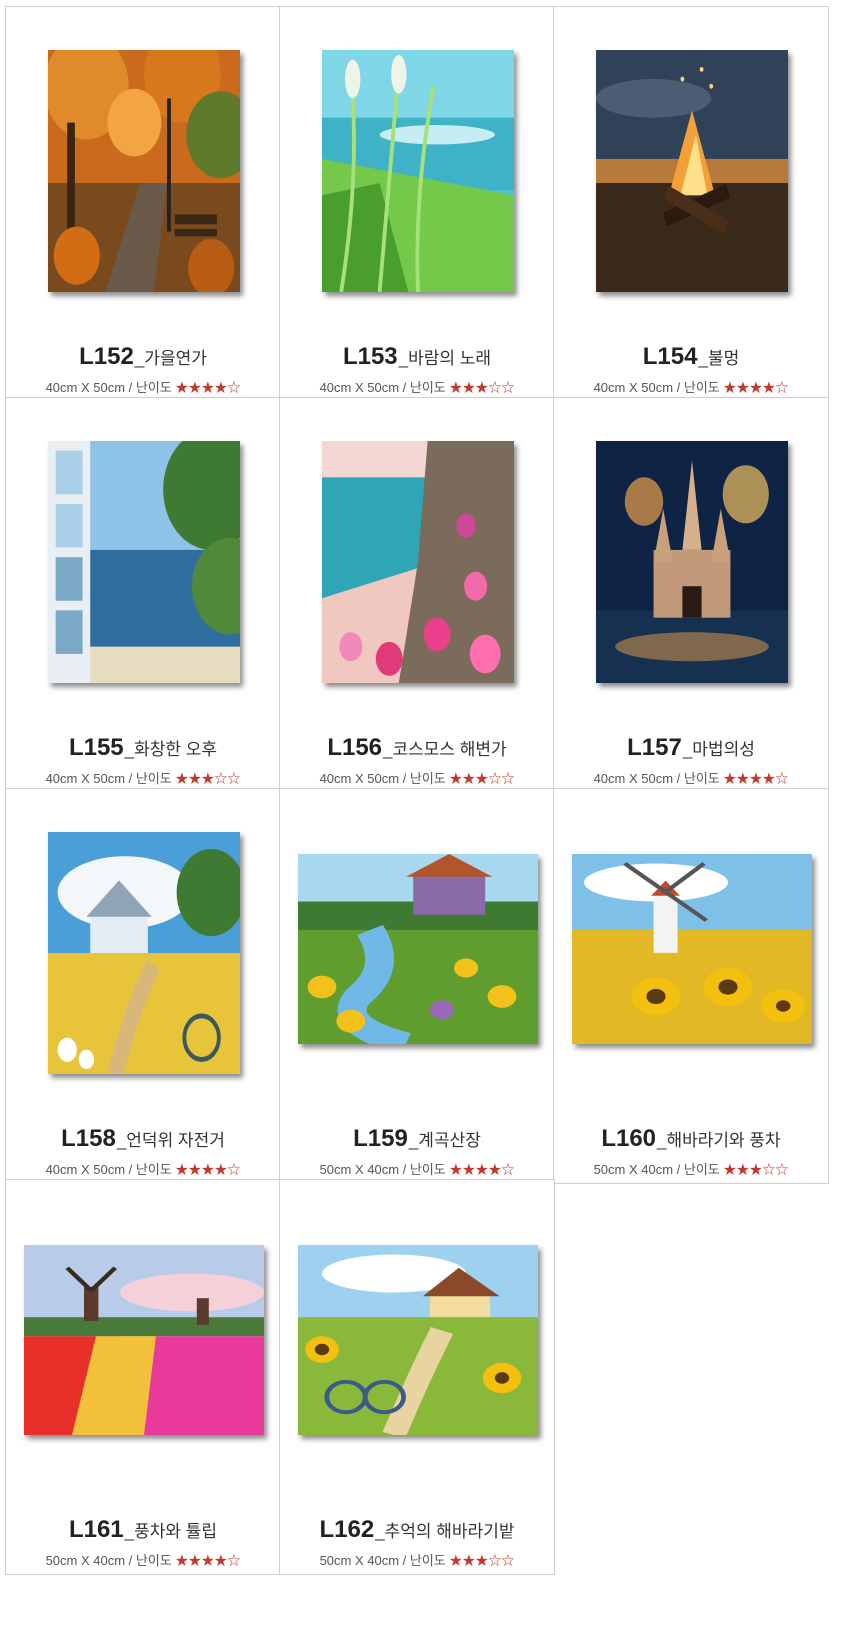  Describe the element at coordinates (418, 949) in the screenshot. I see `valley-cabin-painting` at that location.